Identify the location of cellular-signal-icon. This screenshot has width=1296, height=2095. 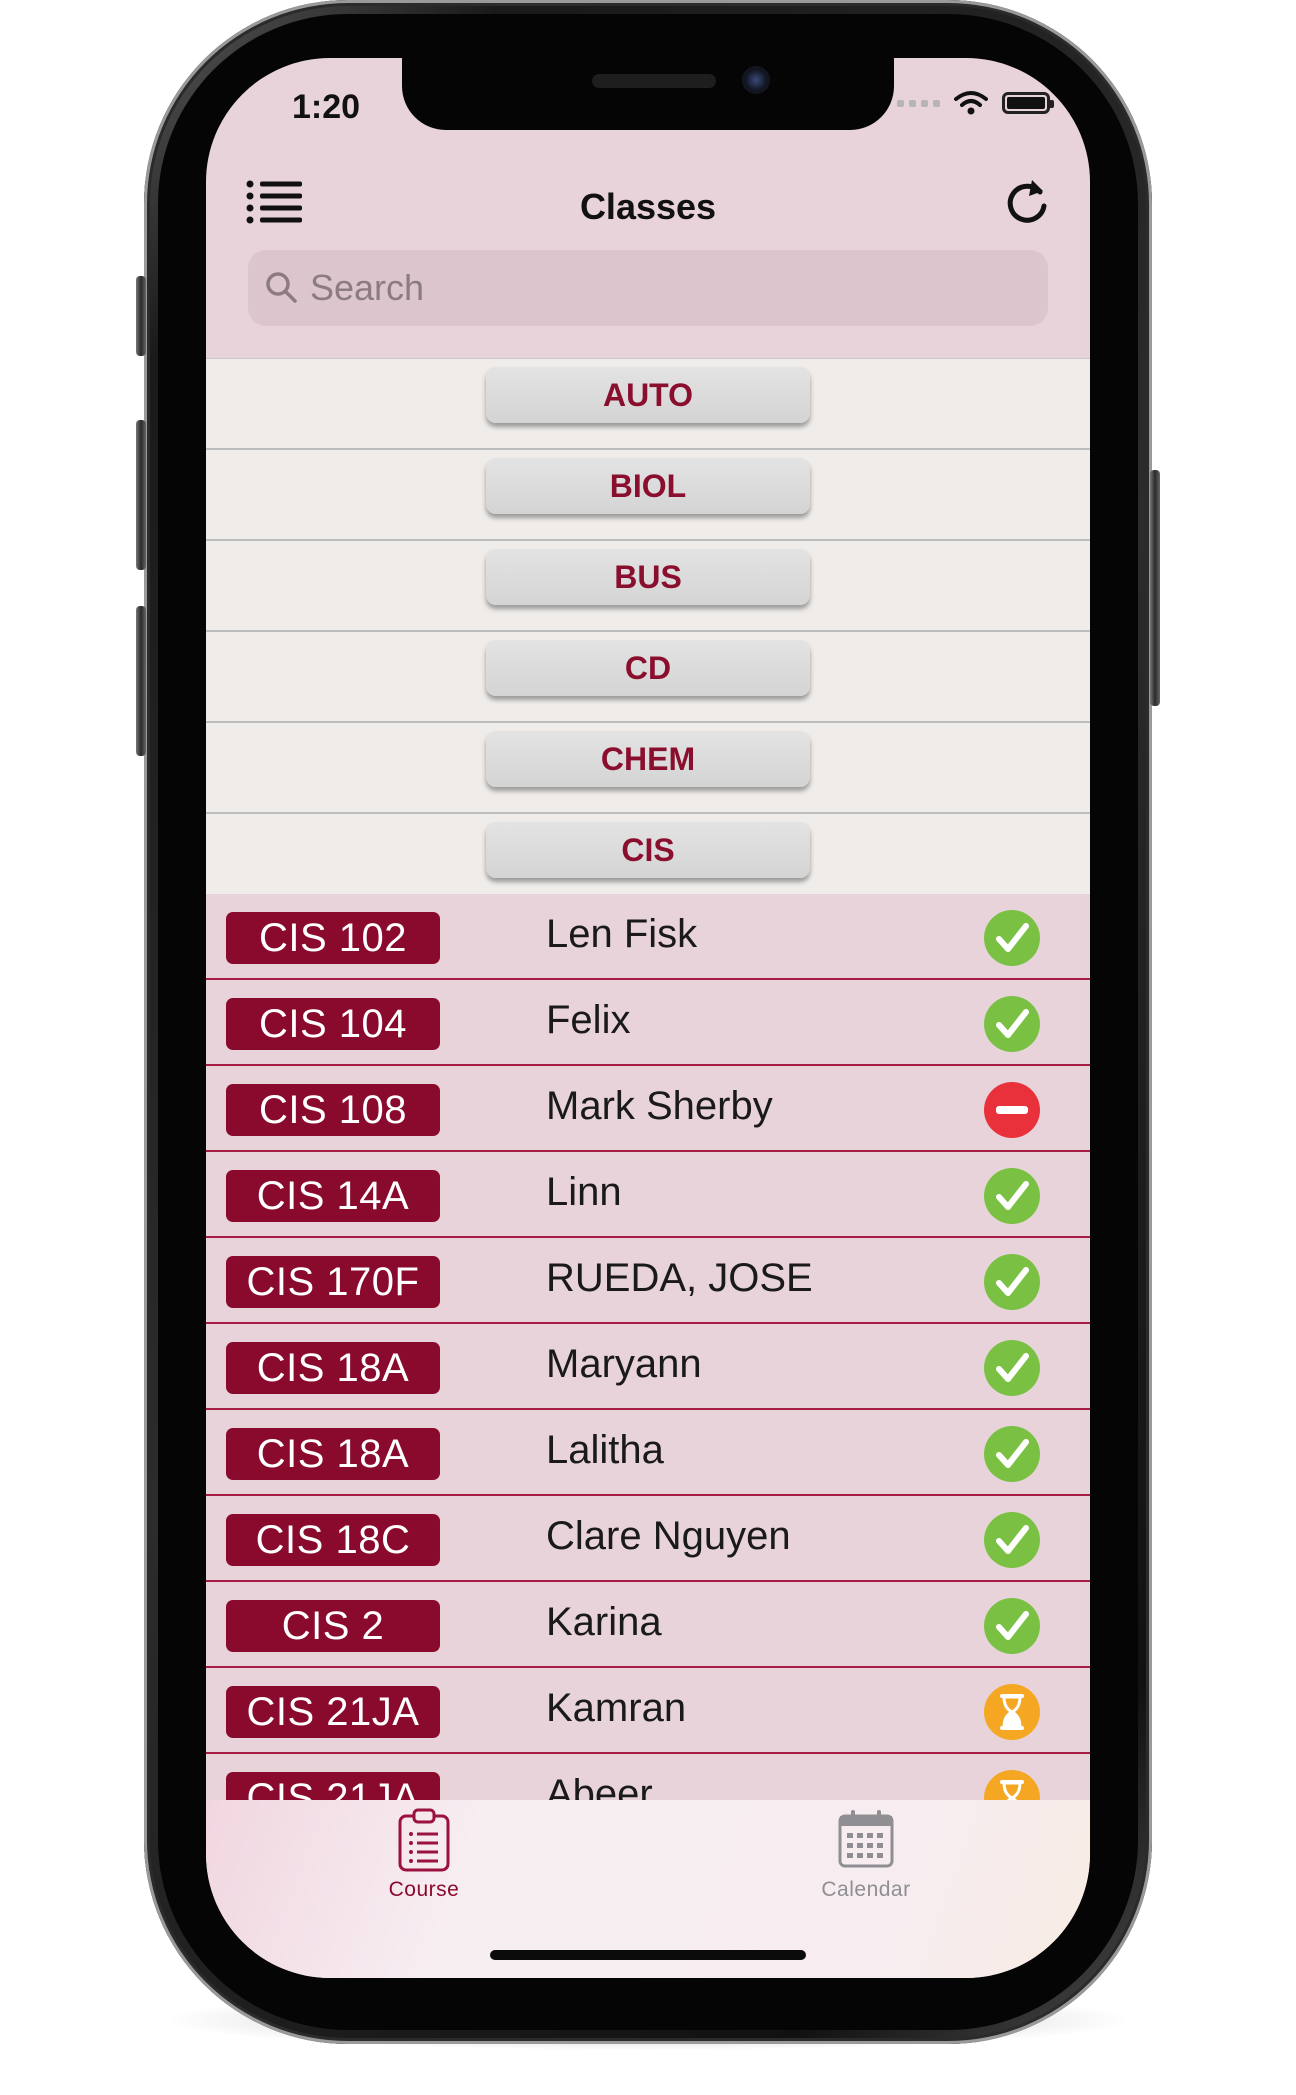
(918, 103).